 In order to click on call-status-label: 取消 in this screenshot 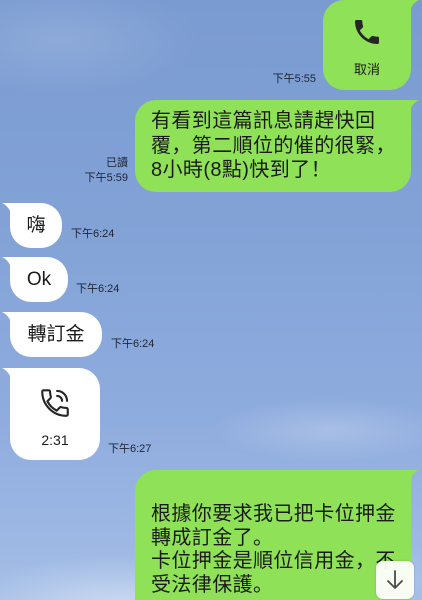, I will do `click(366, 69)`.